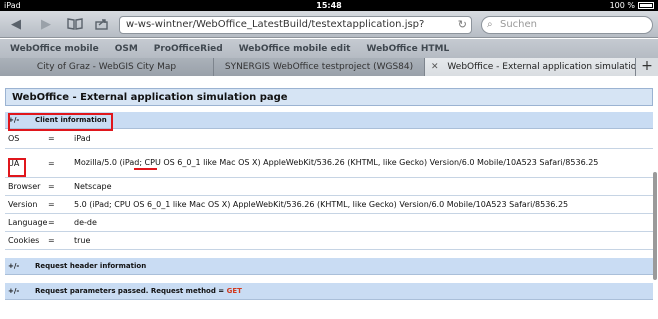  I want to click on reload-icon: ↻, so click(462, 25).